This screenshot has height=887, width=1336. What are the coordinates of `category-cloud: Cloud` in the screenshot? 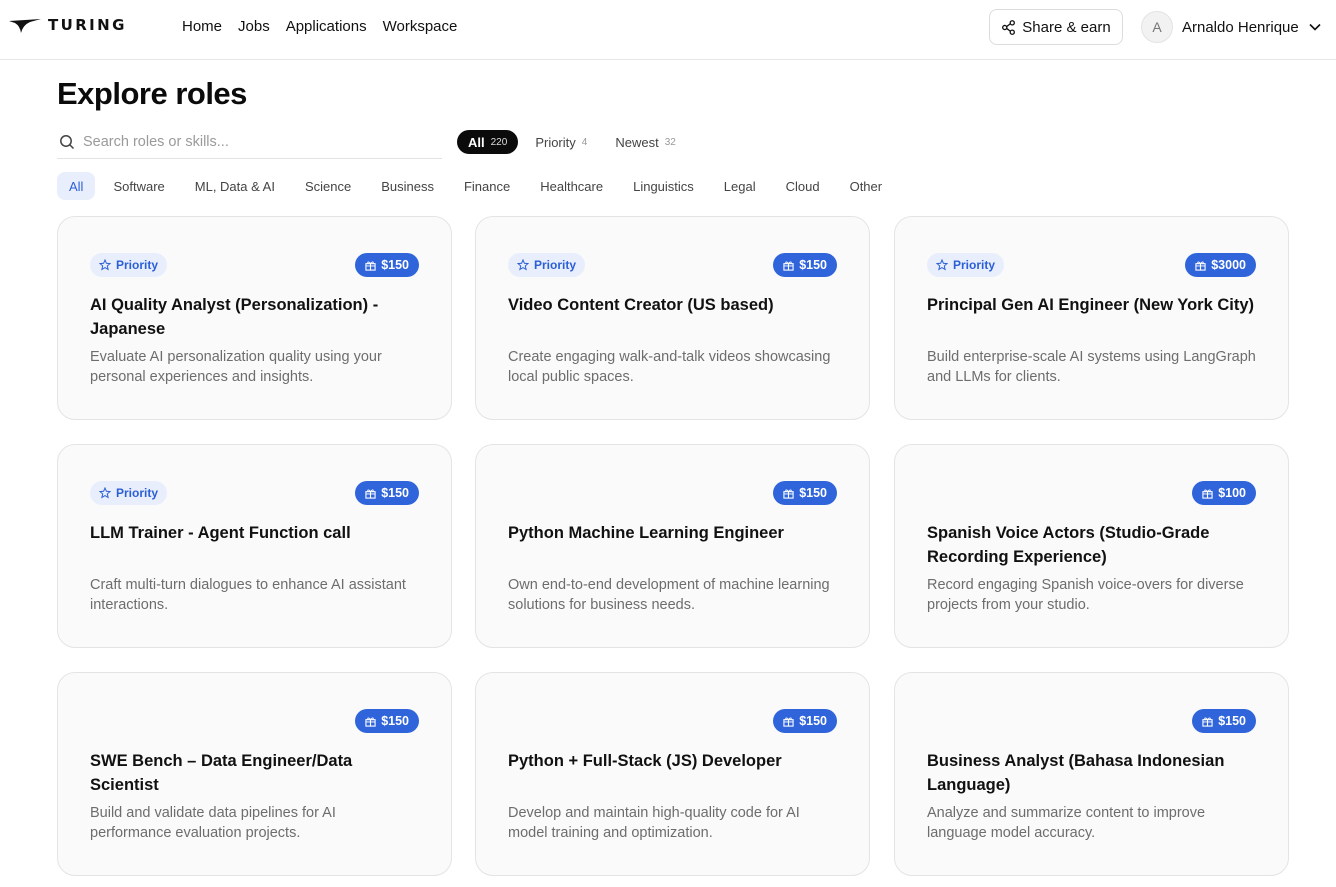 It's located at (803, 186).